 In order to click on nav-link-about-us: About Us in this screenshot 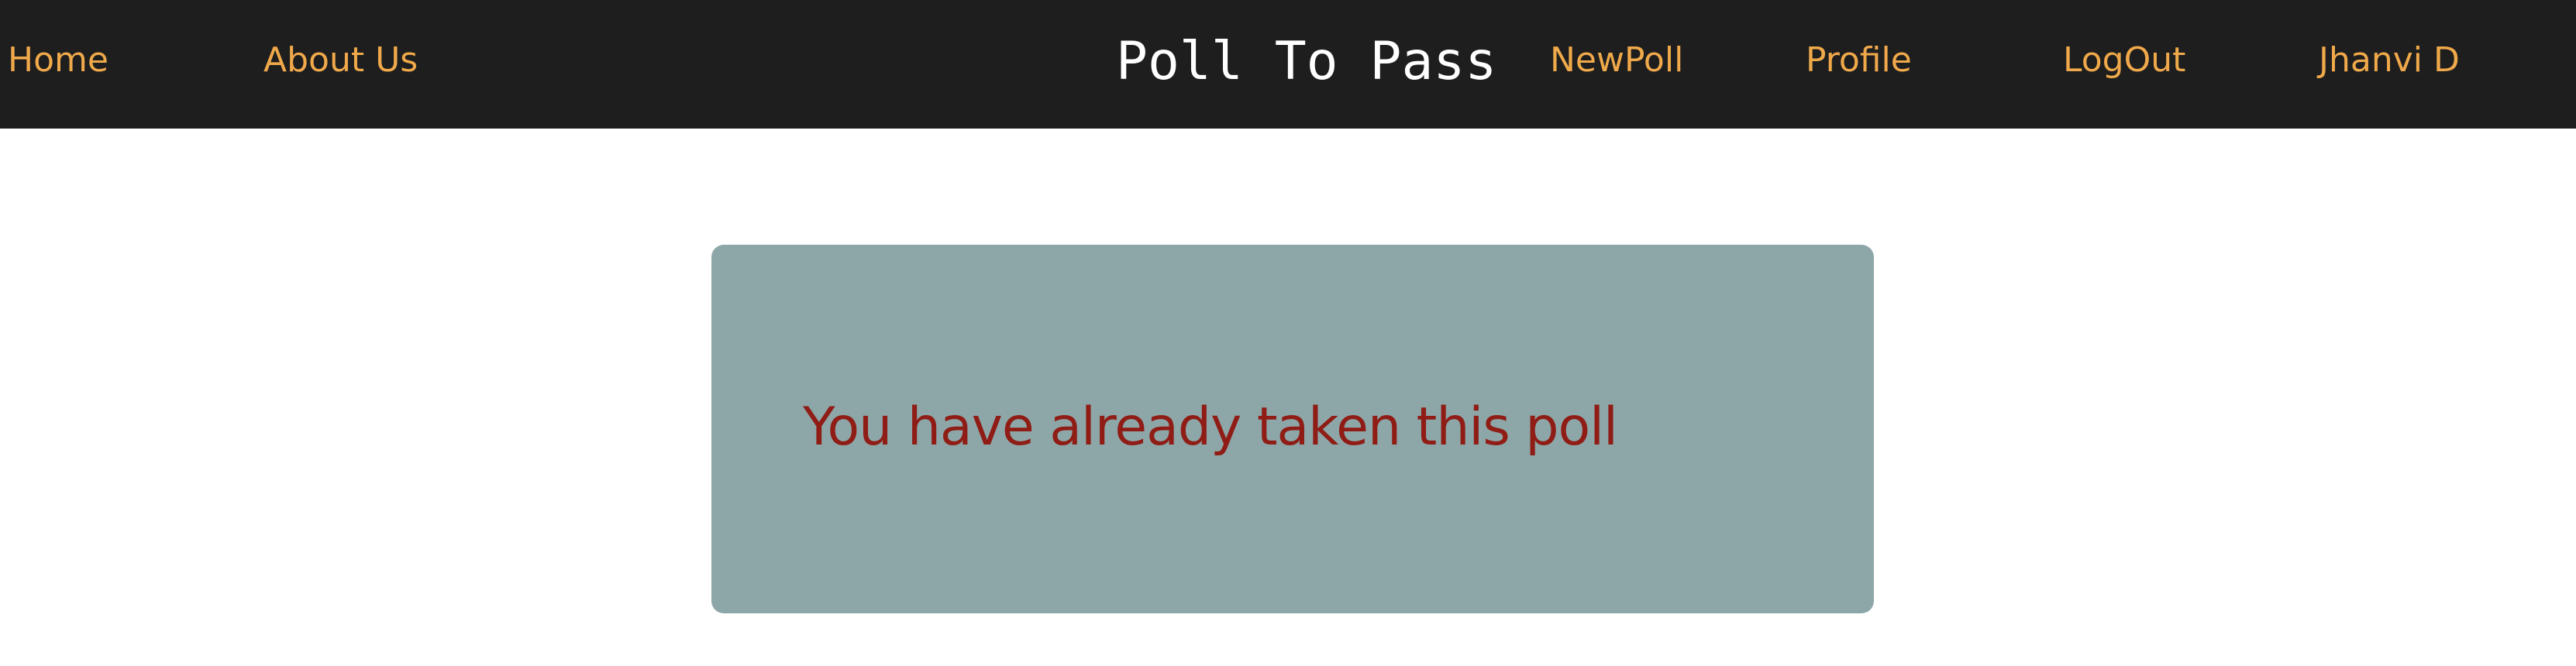, I will do `click(340, 60)`.